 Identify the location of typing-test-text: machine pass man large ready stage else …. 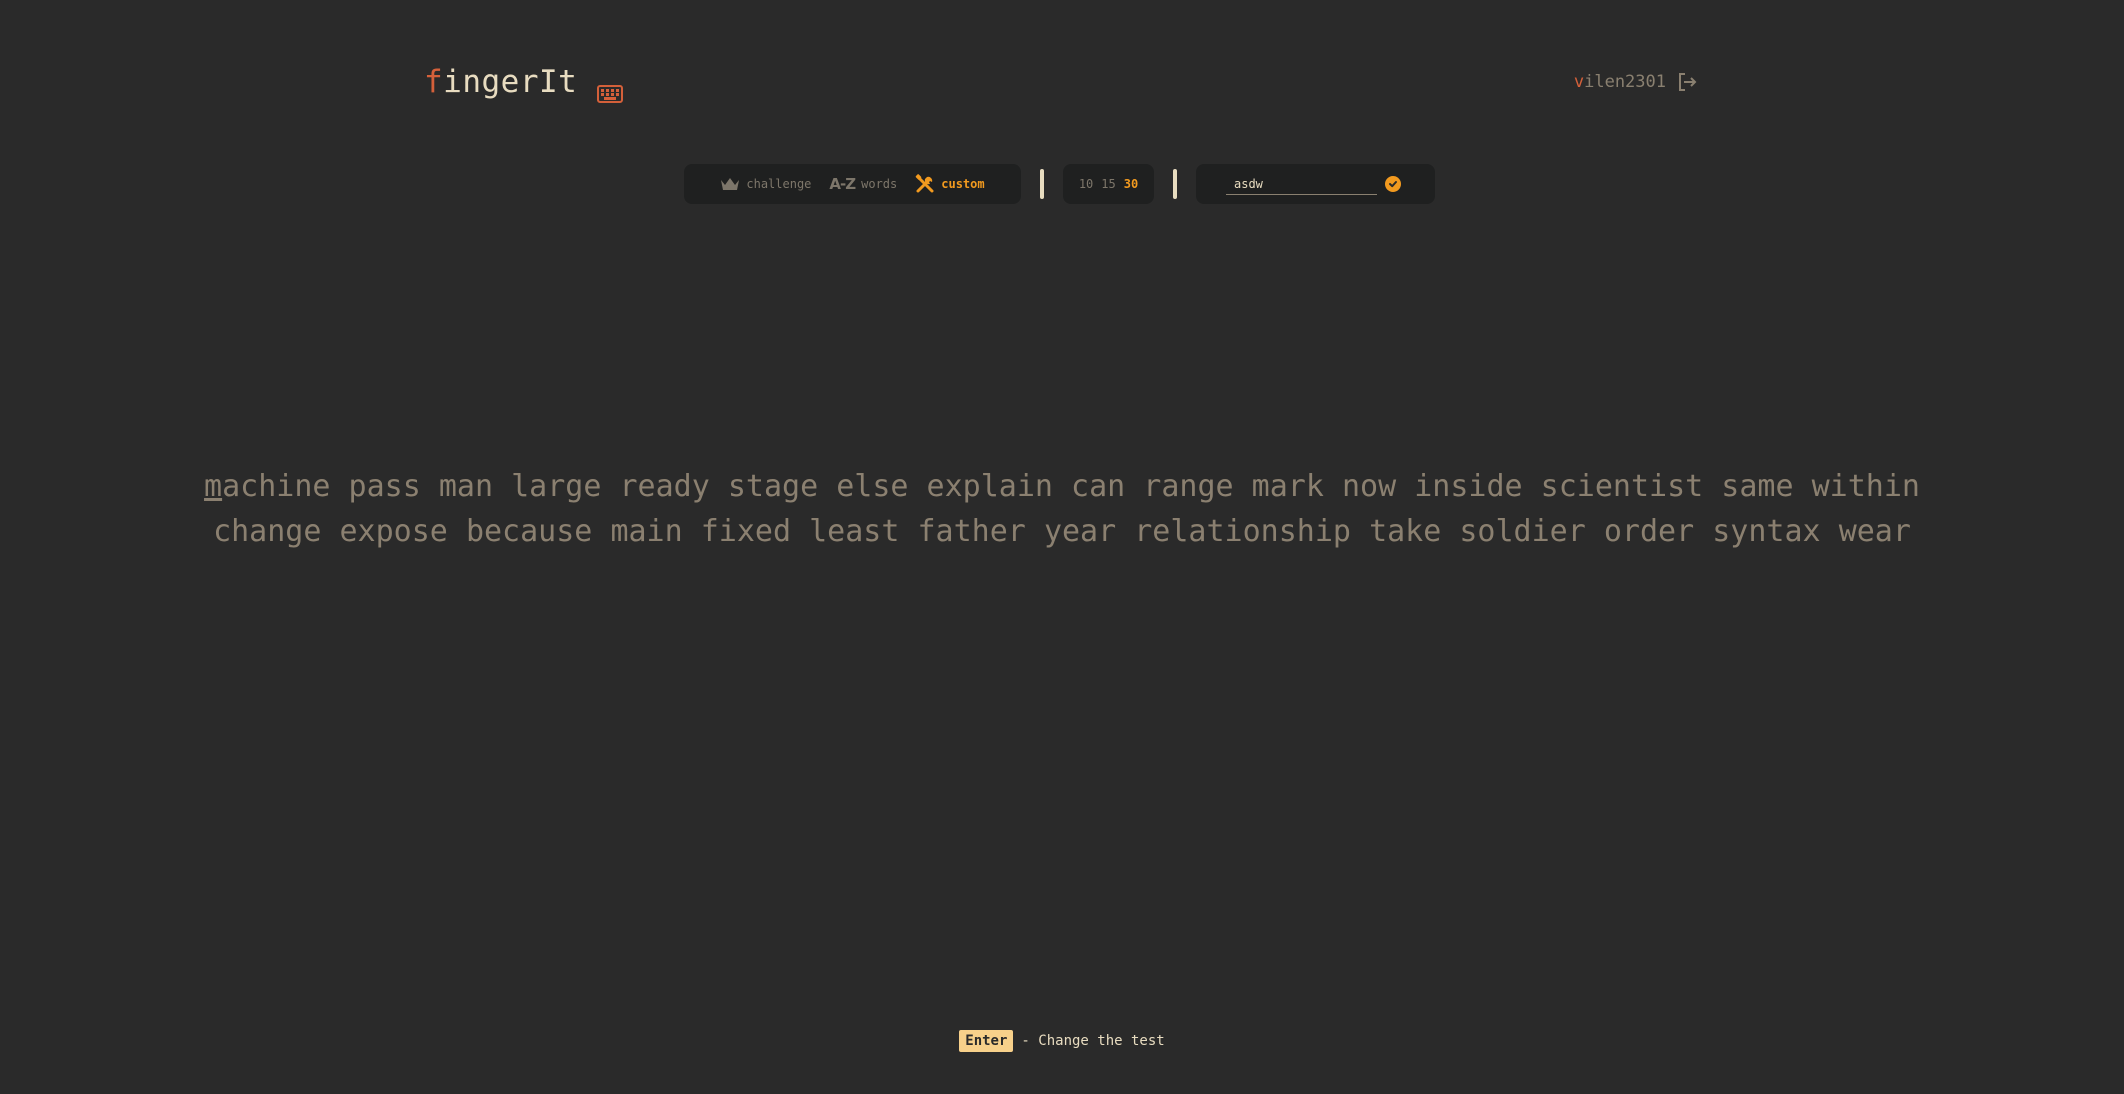
(1062, 509).